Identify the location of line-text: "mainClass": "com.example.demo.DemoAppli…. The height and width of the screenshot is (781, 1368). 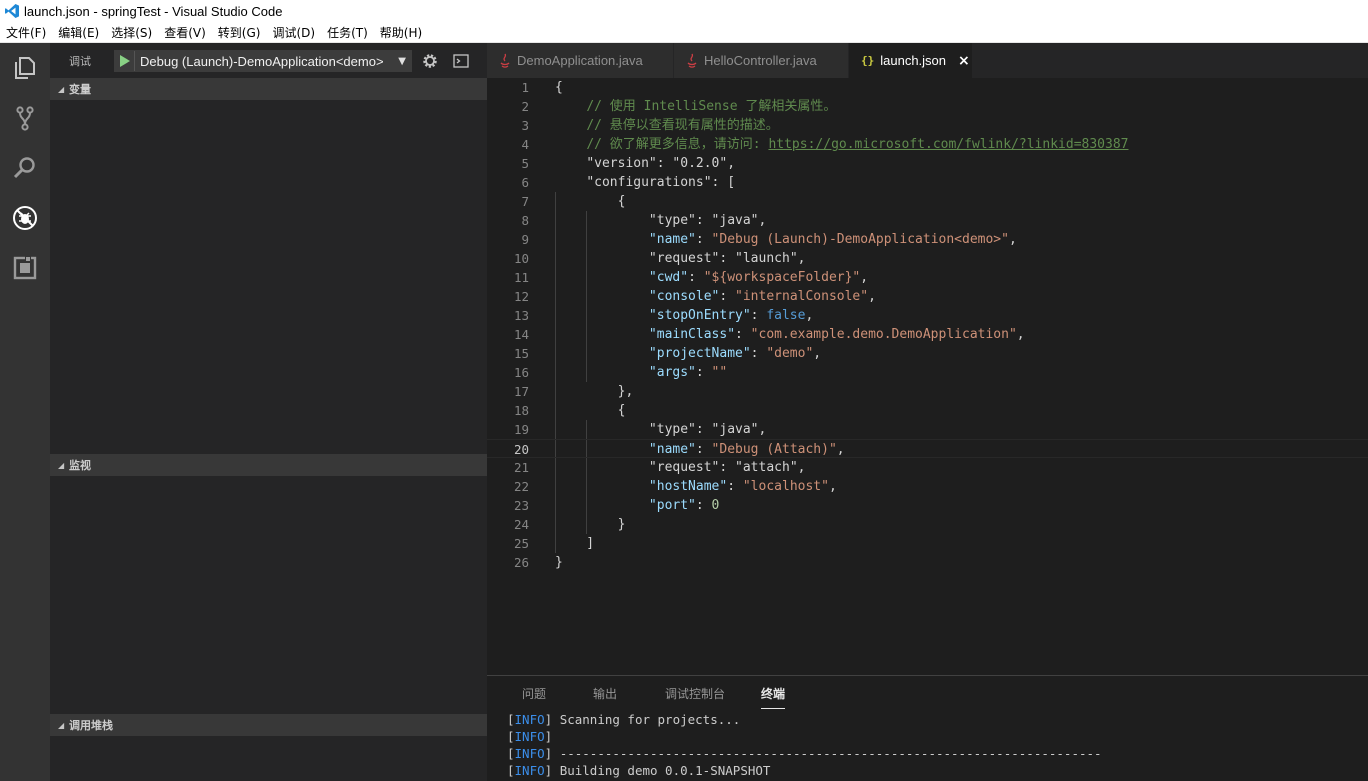
(790, 334).